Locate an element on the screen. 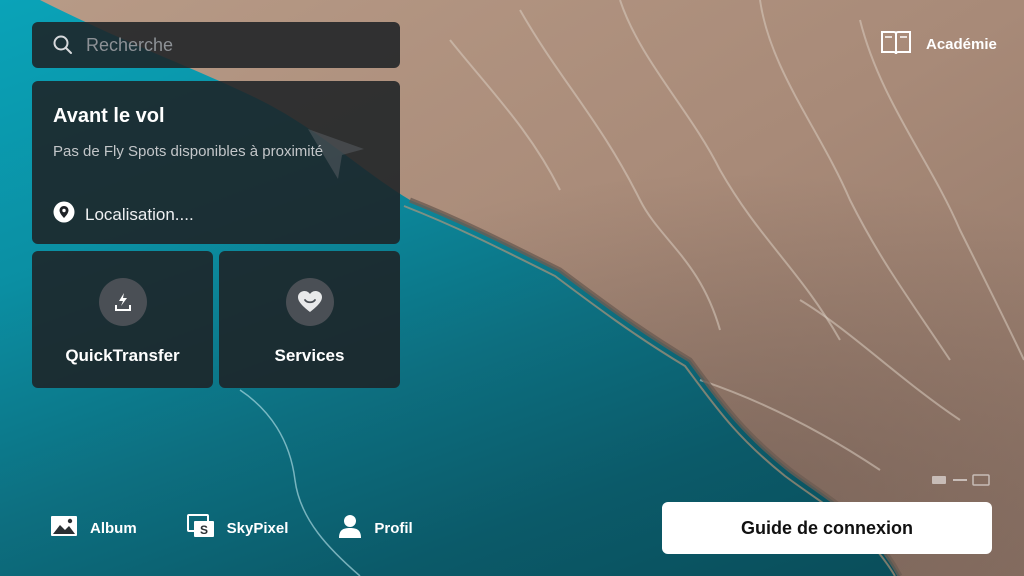 The height and width of the screenshot is (576, 1024). skypixel-label: SkyPixel is located at coordinates (257, 528).